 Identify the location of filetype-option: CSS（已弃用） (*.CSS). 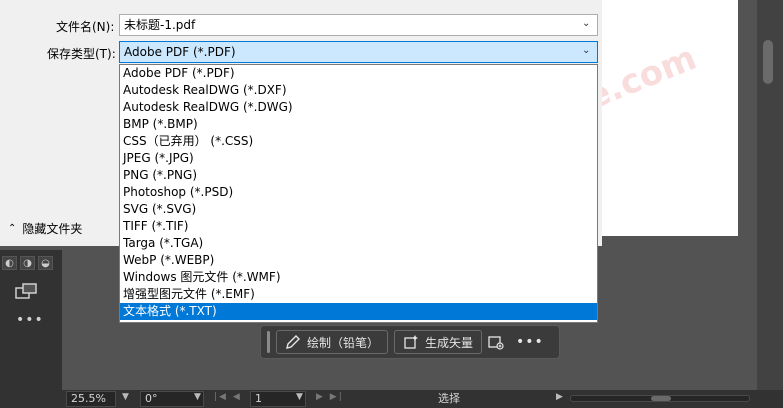
(358, 141).